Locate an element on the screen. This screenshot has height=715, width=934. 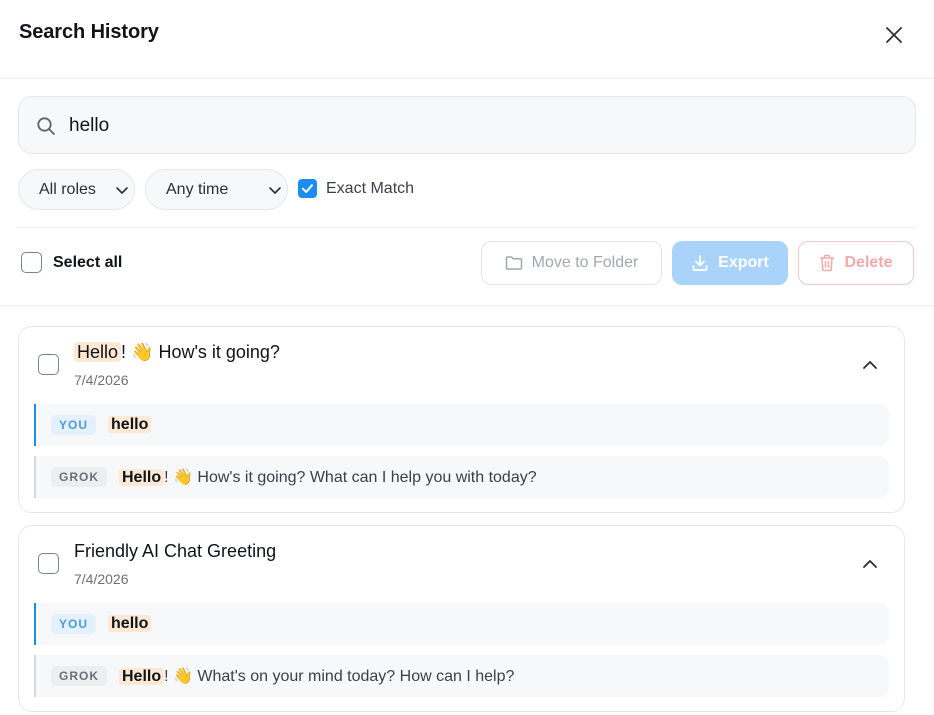
exact-match-checkbox is located at coordinates (307, 188).